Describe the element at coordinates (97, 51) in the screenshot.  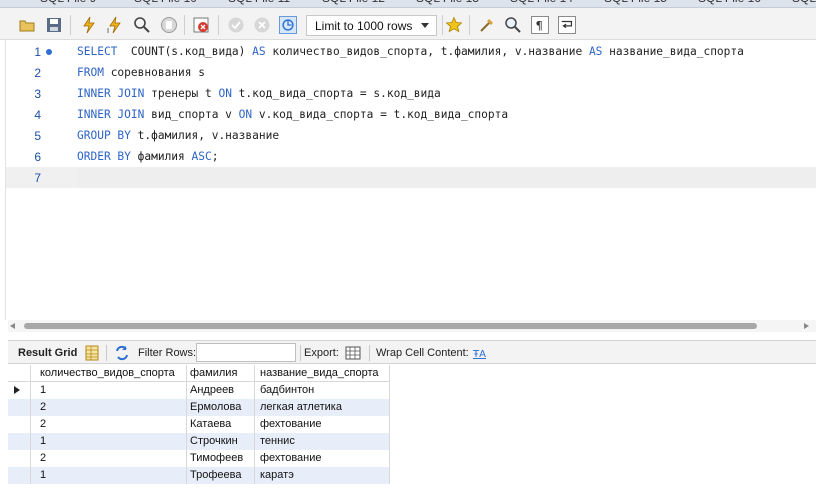
I see `sql-keyword: SELECT` at that location.